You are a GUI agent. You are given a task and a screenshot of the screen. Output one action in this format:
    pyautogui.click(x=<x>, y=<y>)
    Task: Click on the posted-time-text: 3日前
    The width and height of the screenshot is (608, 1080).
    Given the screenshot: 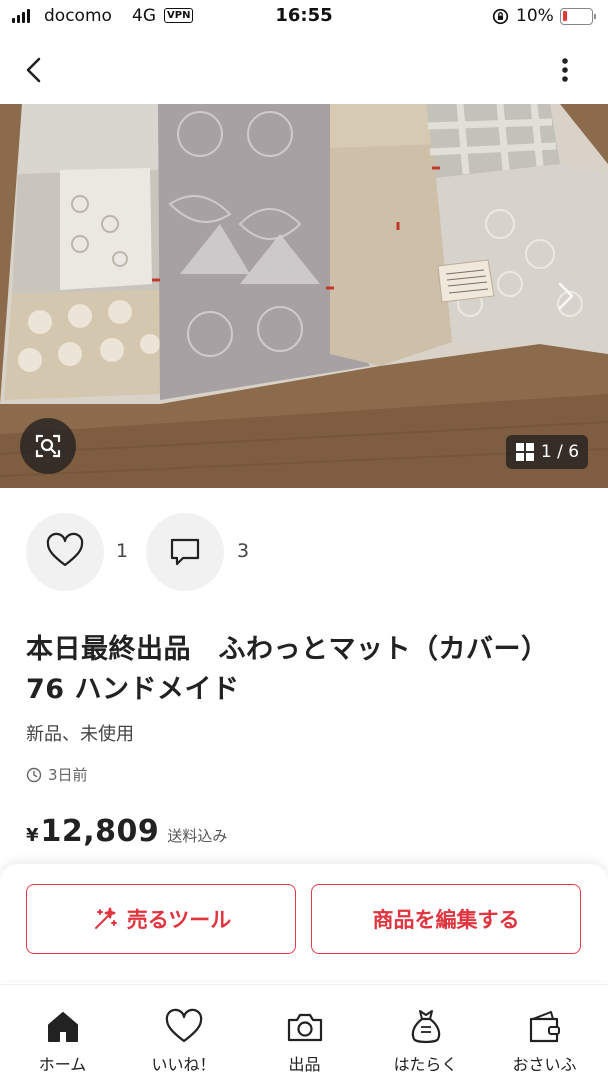 What is the action you would take?
    pyautogui.click(x=68, y=775)
    